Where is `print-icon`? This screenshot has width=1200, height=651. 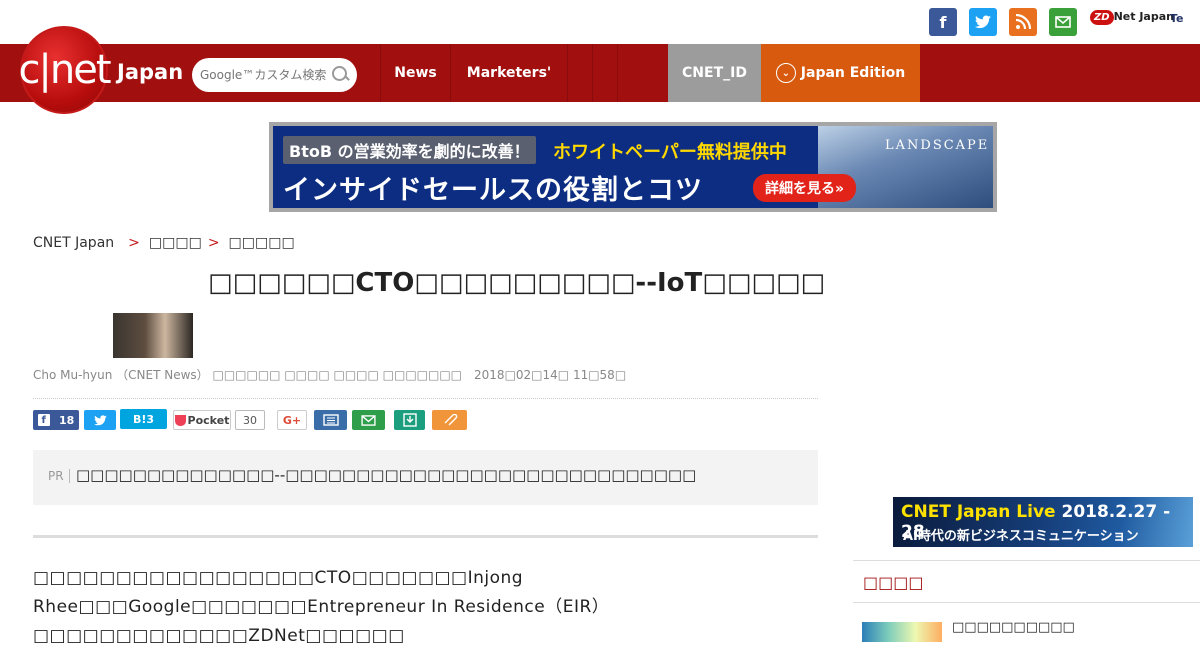 print-icon is located at coordinates (330, 420).